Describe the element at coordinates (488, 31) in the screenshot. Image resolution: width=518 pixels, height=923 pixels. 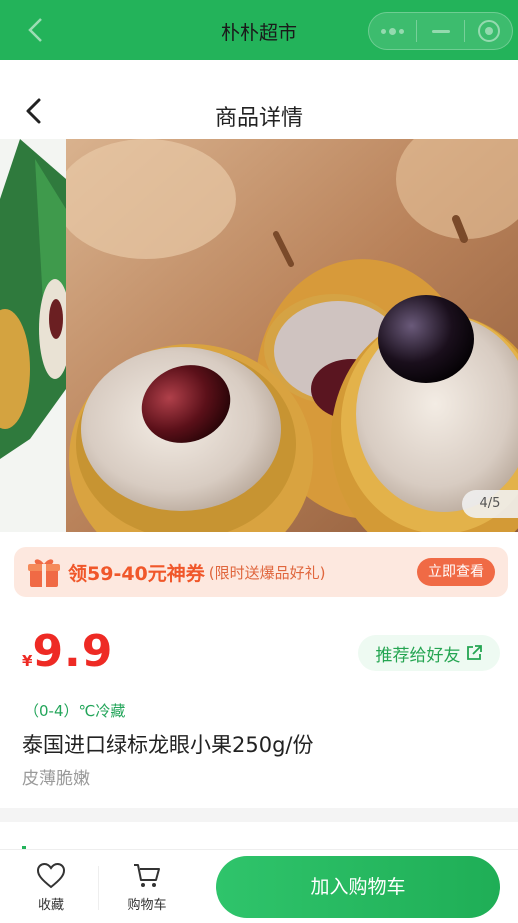
I see `target-close-icon` at that location.